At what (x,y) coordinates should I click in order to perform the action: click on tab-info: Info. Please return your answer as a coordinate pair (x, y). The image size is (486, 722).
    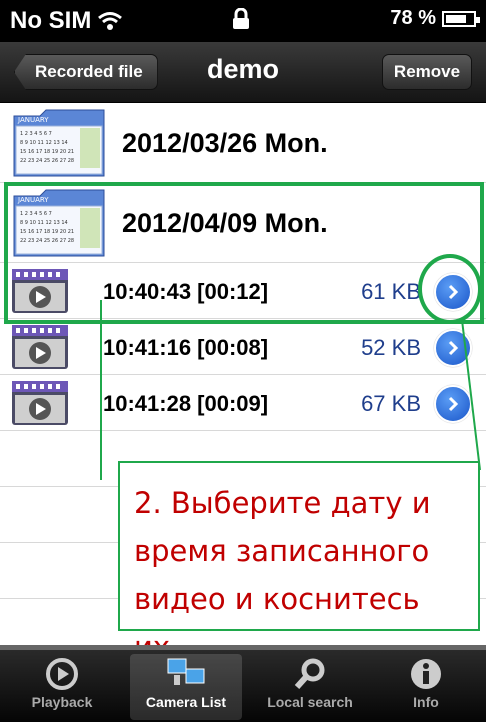
    Looking at the image, I should click on (426, 687).